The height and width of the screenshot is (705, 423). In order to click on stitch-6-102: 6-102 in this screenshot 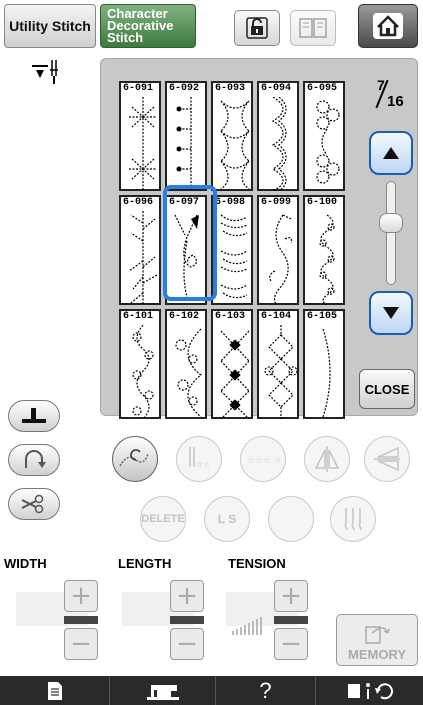, I will do `click(186, 364)`.